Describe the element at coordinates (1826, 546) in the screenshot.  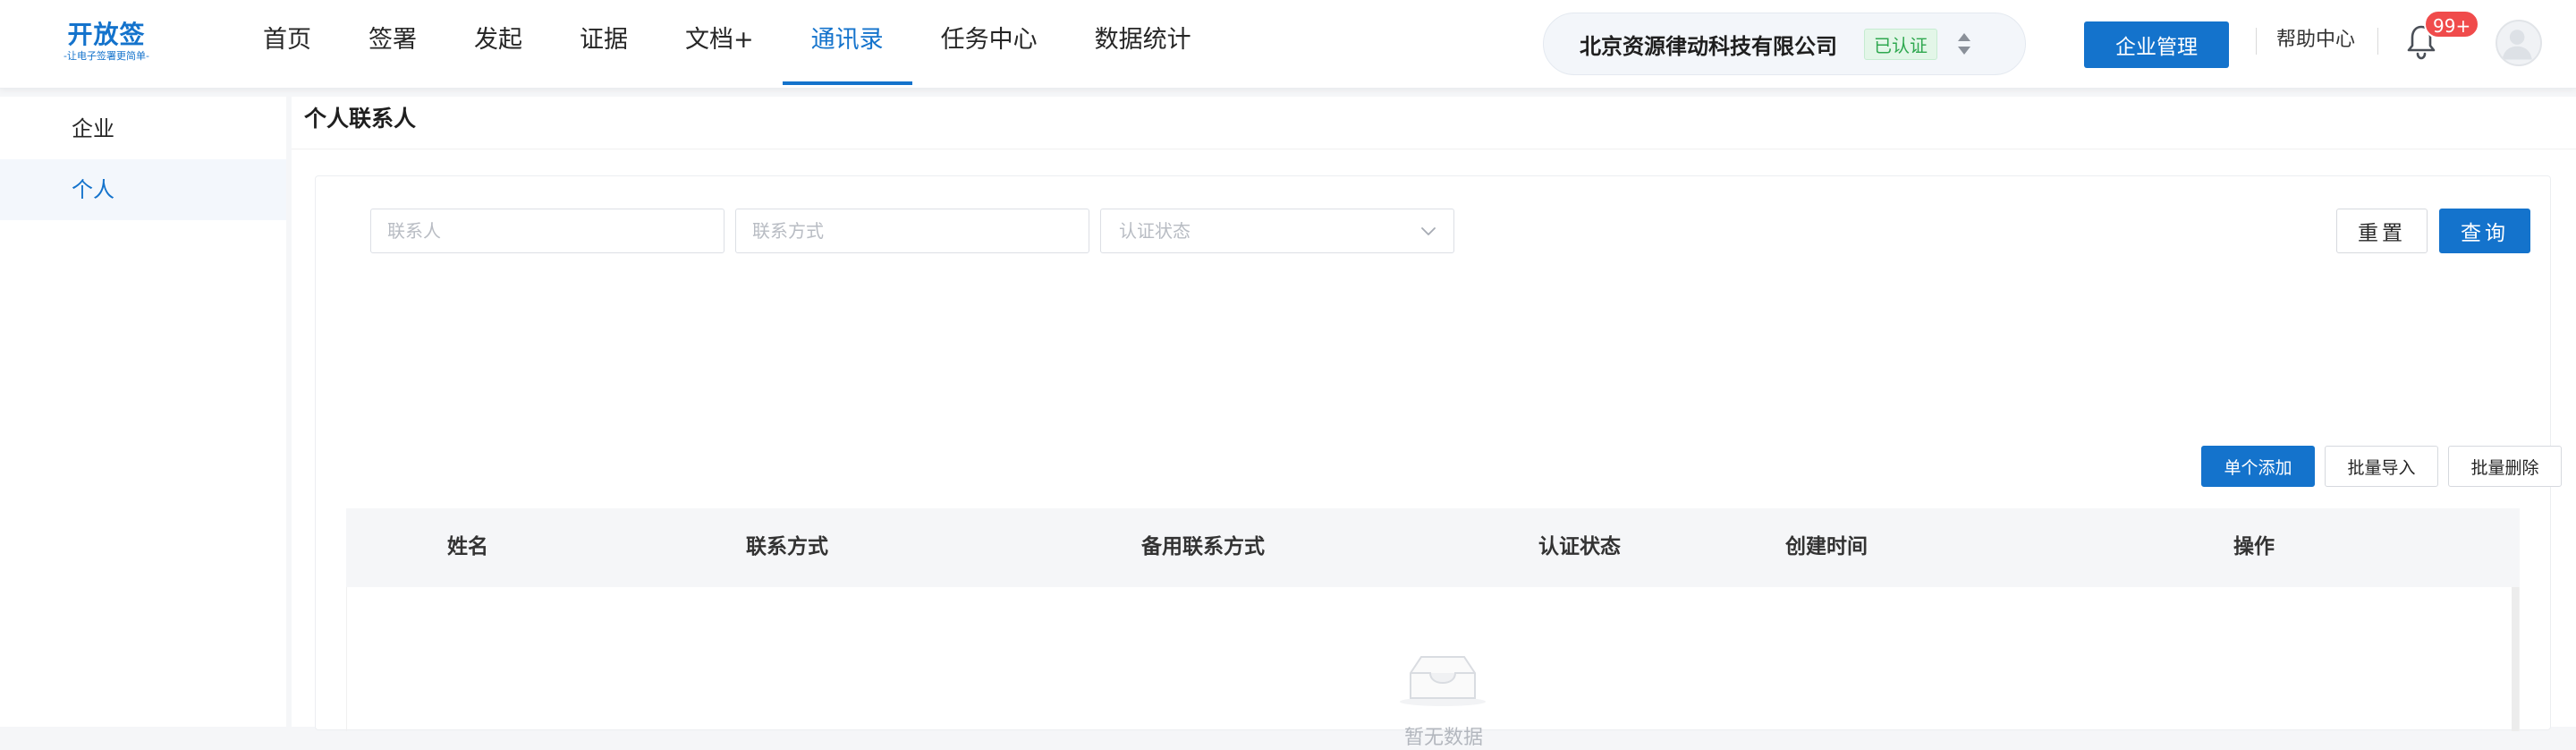
I see `column-header-created-time: 创建时间` at that location.